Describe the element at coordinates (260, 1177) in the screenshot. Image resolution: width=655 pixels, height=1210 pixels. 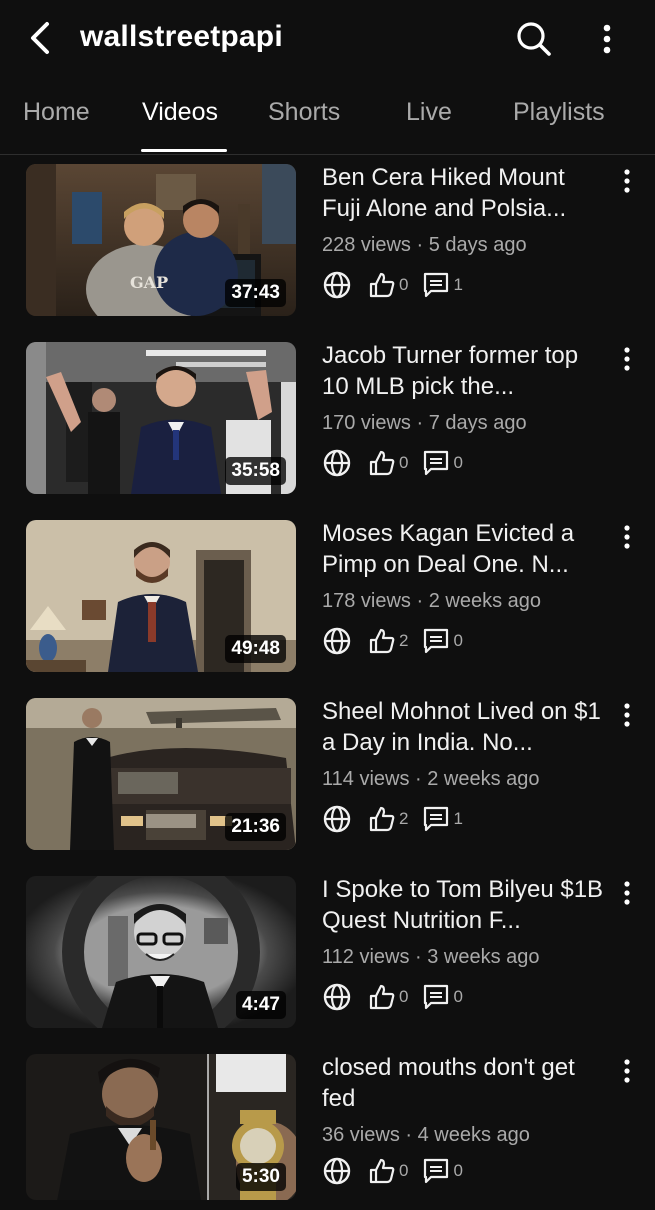
I see `video-duration: 5:30` at that location.